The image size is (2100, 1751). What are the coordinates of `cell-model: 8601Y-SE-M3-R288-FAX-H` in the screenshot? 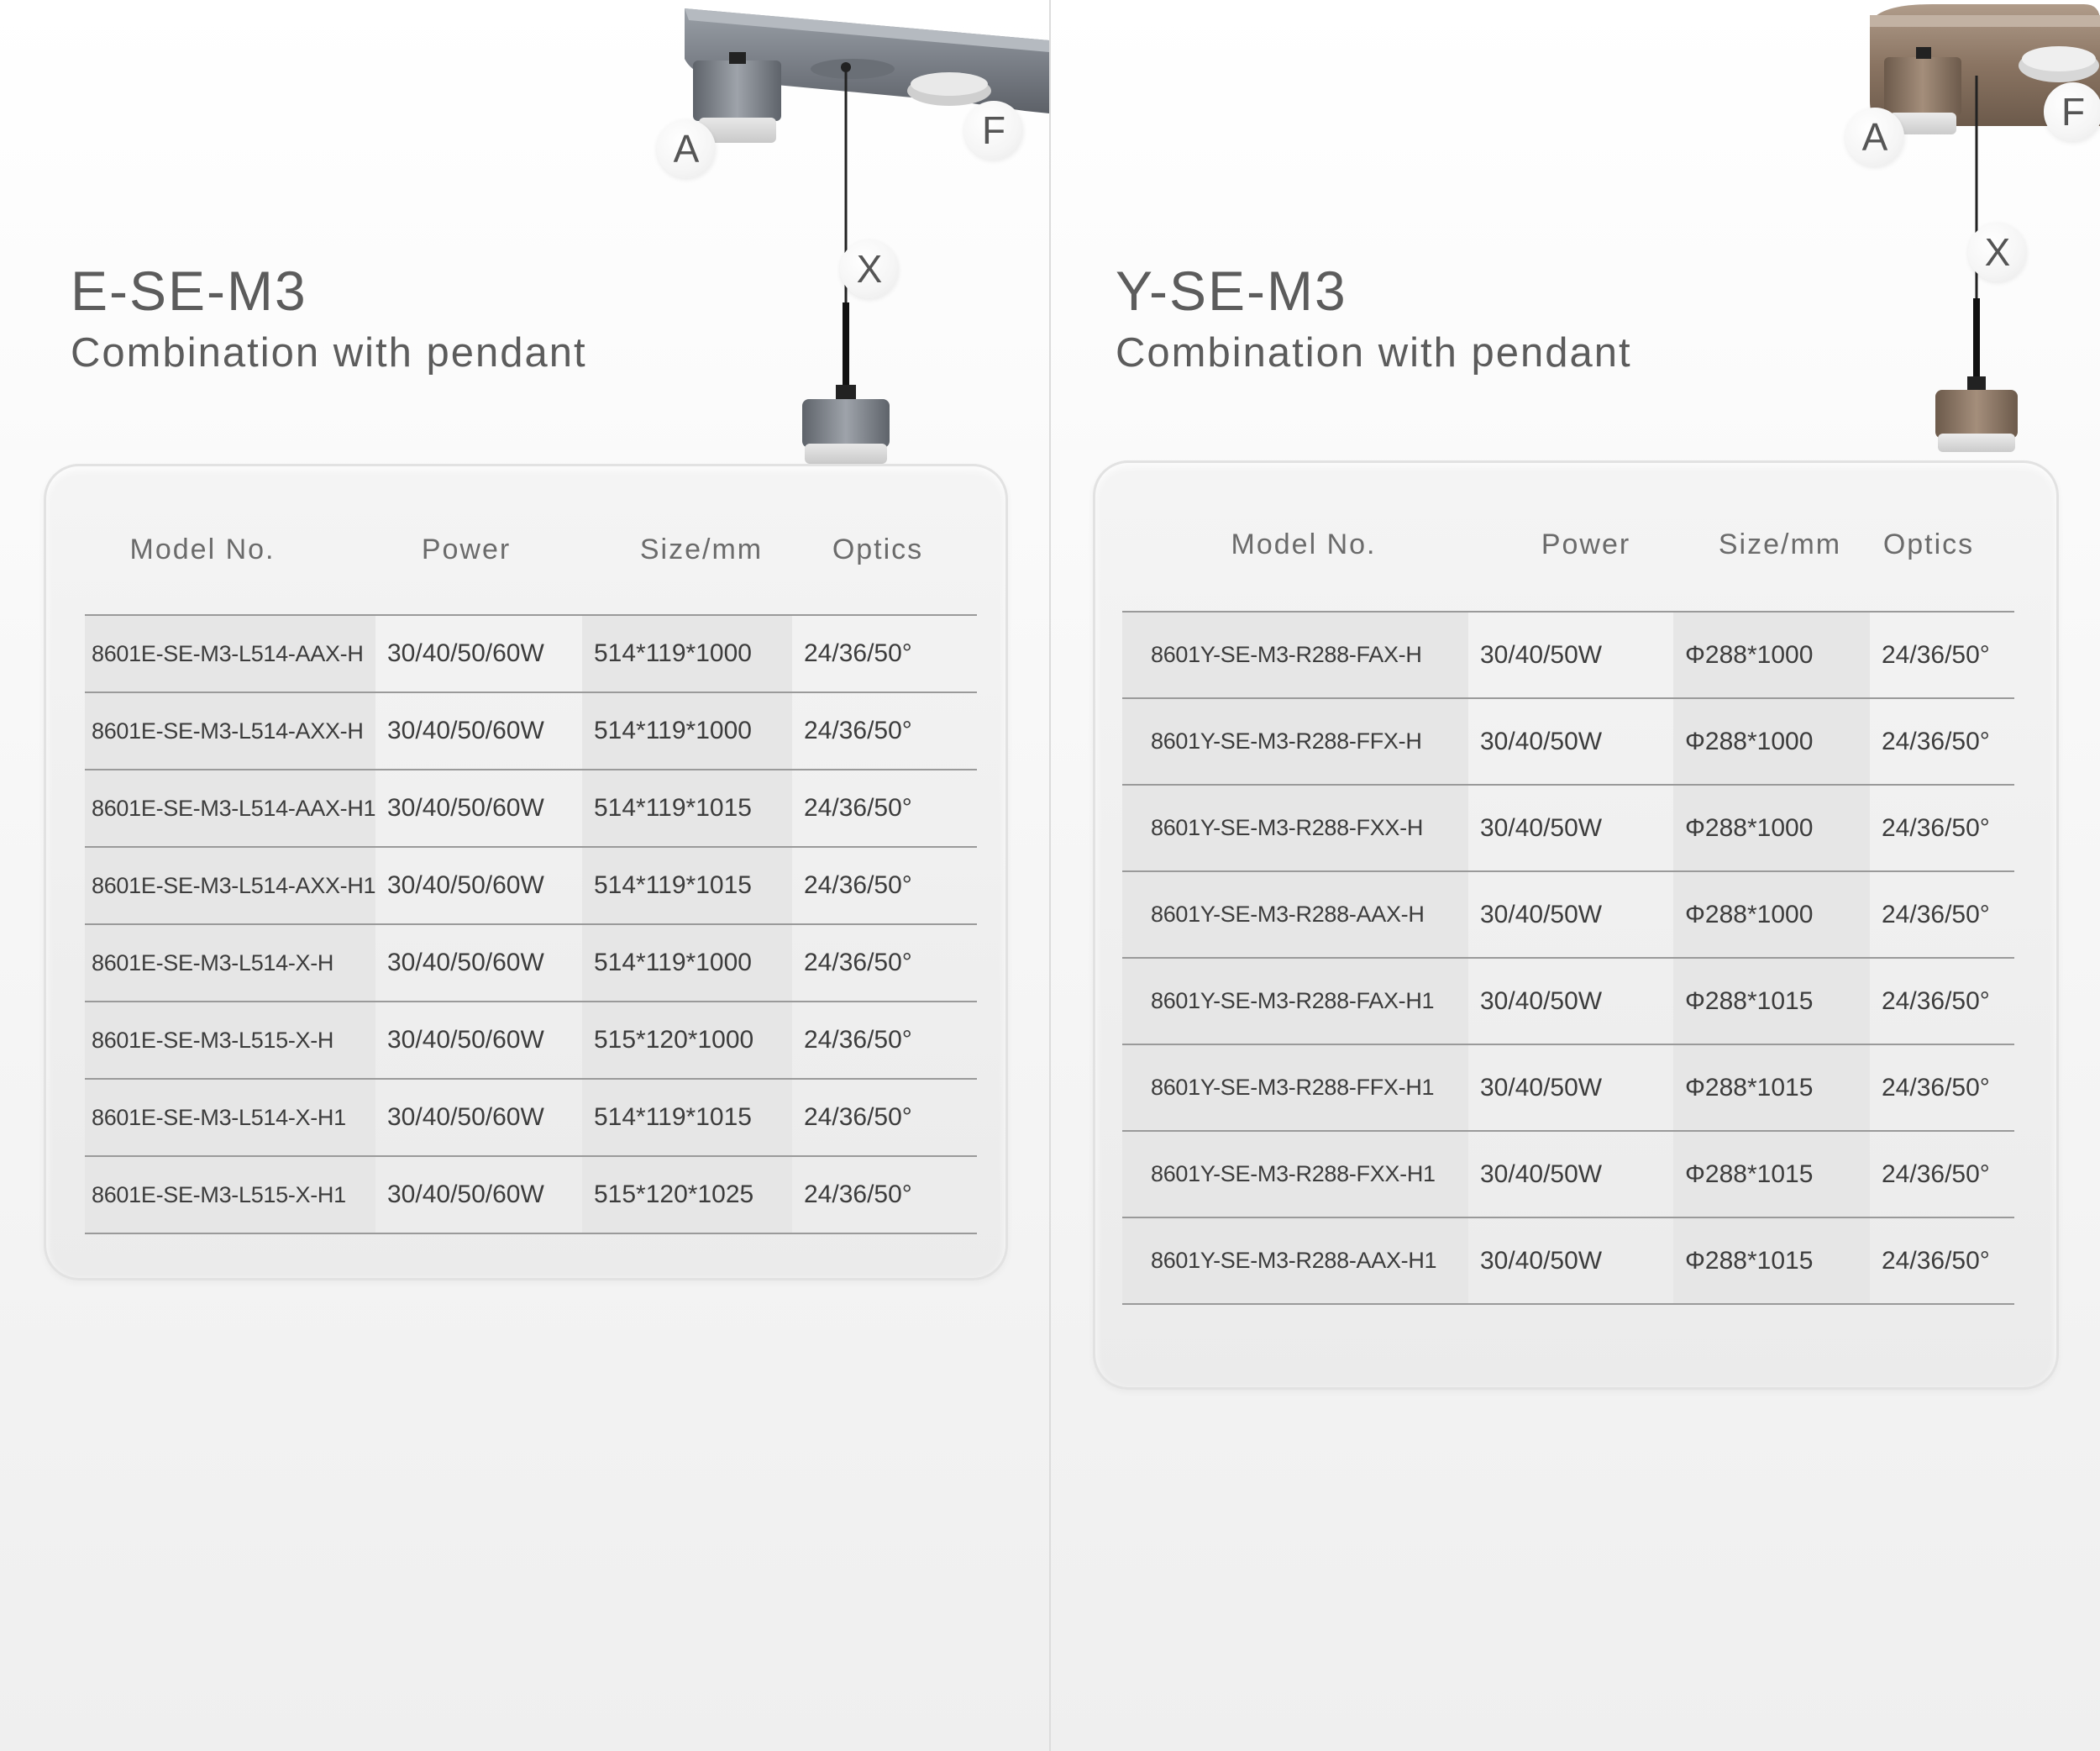 It's located at (1295, 655).